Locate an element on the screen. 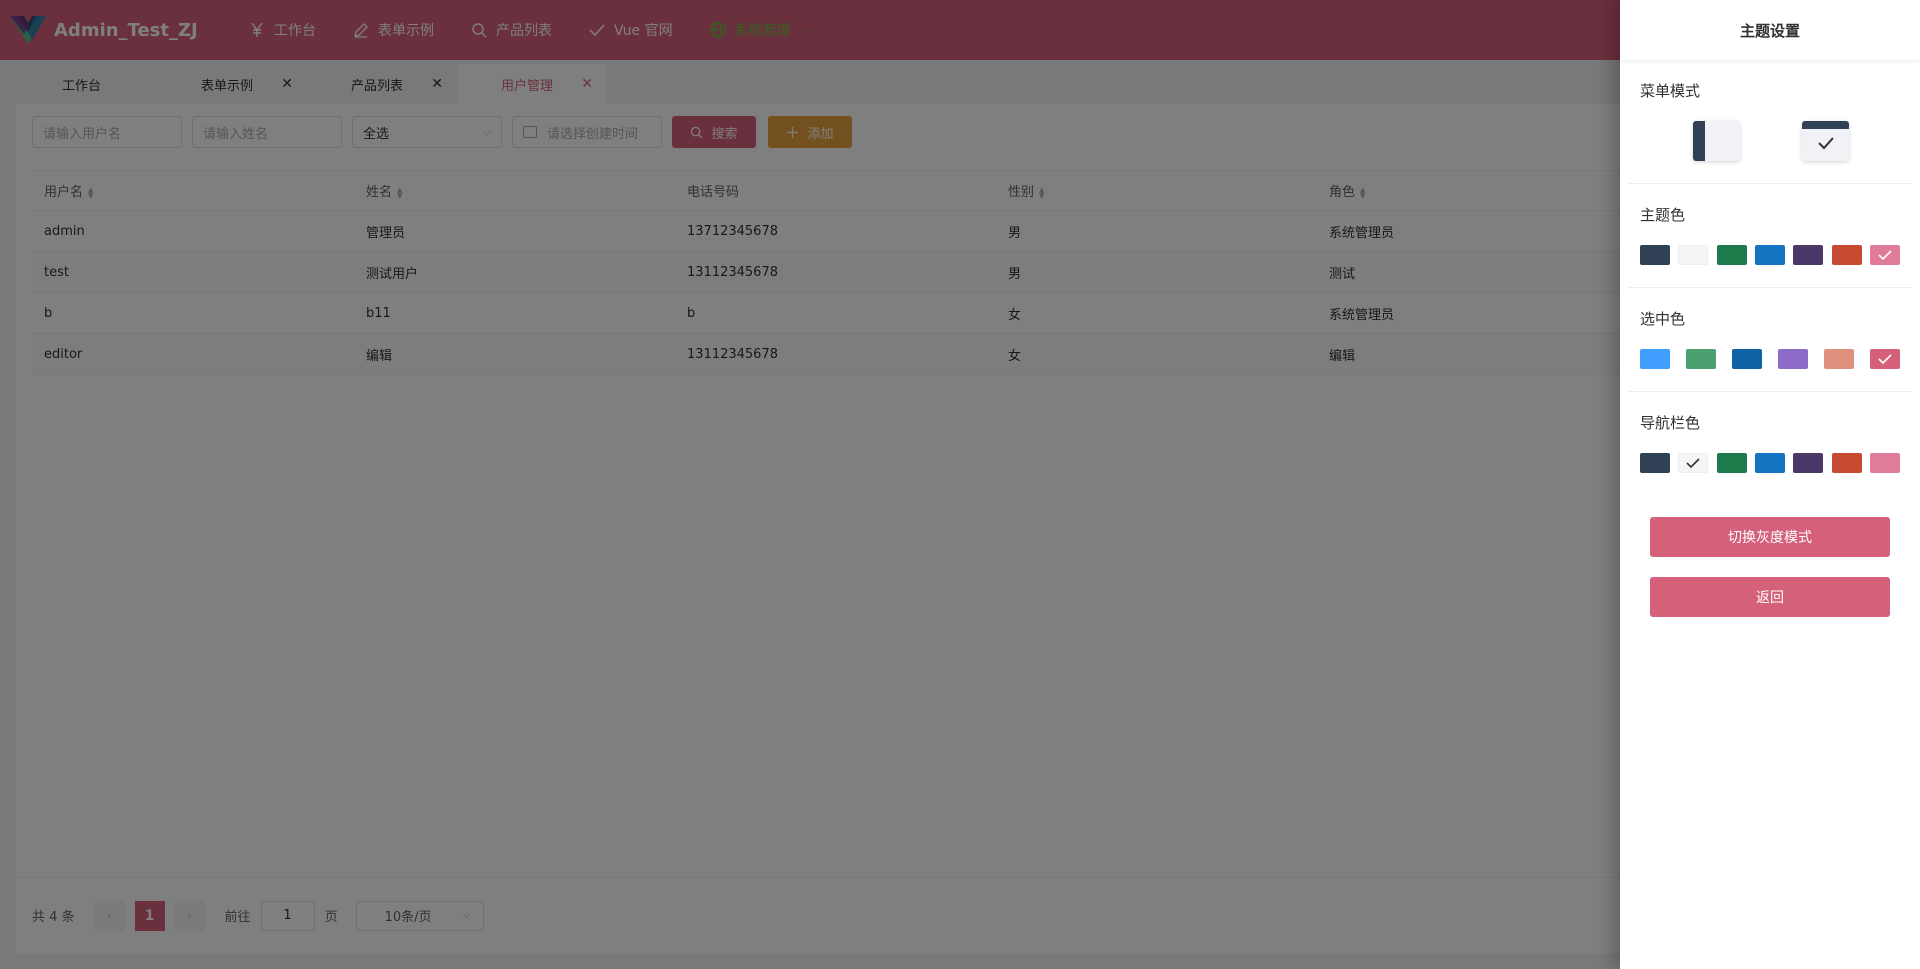 The width and height of the screenshot is (1920, 969). section-title: 主题色 is located at coordinates (1663, 215).